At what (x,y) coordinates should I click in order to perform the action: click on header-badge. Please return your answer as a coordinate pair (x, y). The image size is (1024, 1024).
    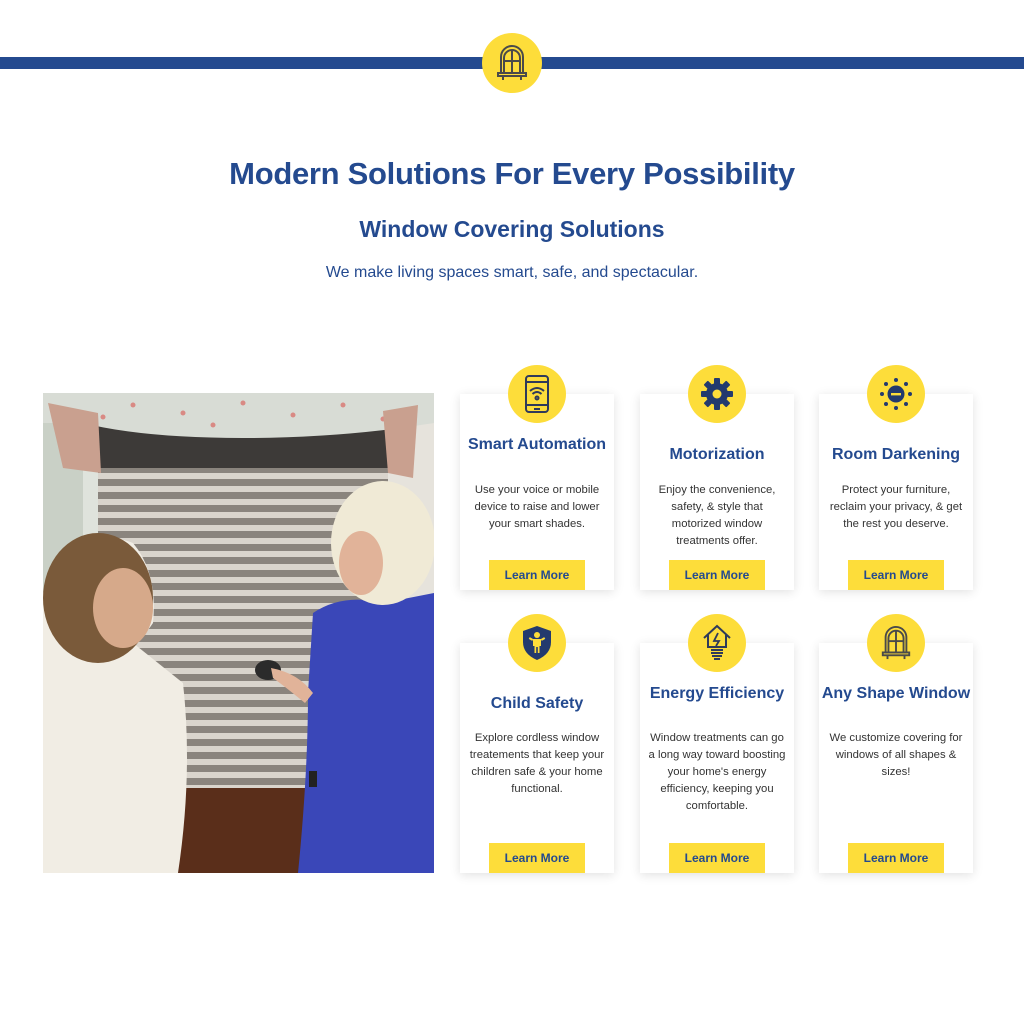
    Looking at the image, I should click on (512, 63).